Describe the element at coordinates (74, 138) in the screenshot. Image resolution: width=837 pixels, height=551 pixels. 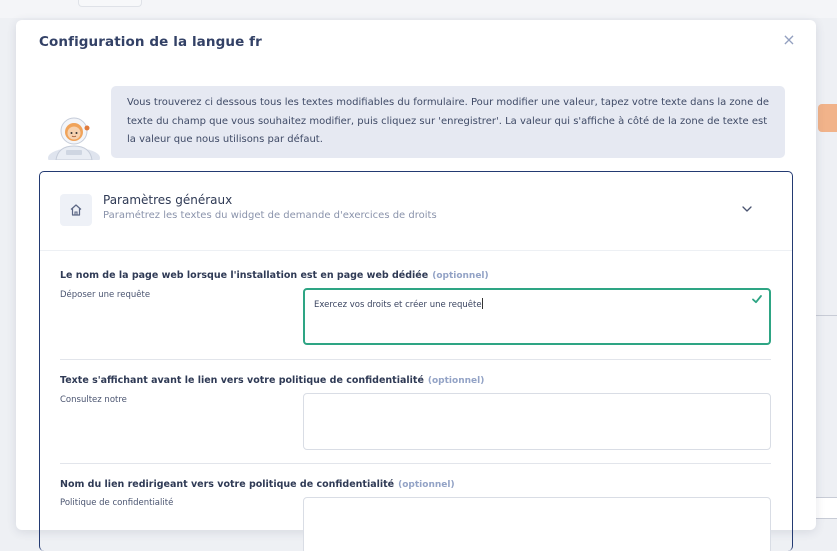
I see `astronaut-mascot-icon` at that location.